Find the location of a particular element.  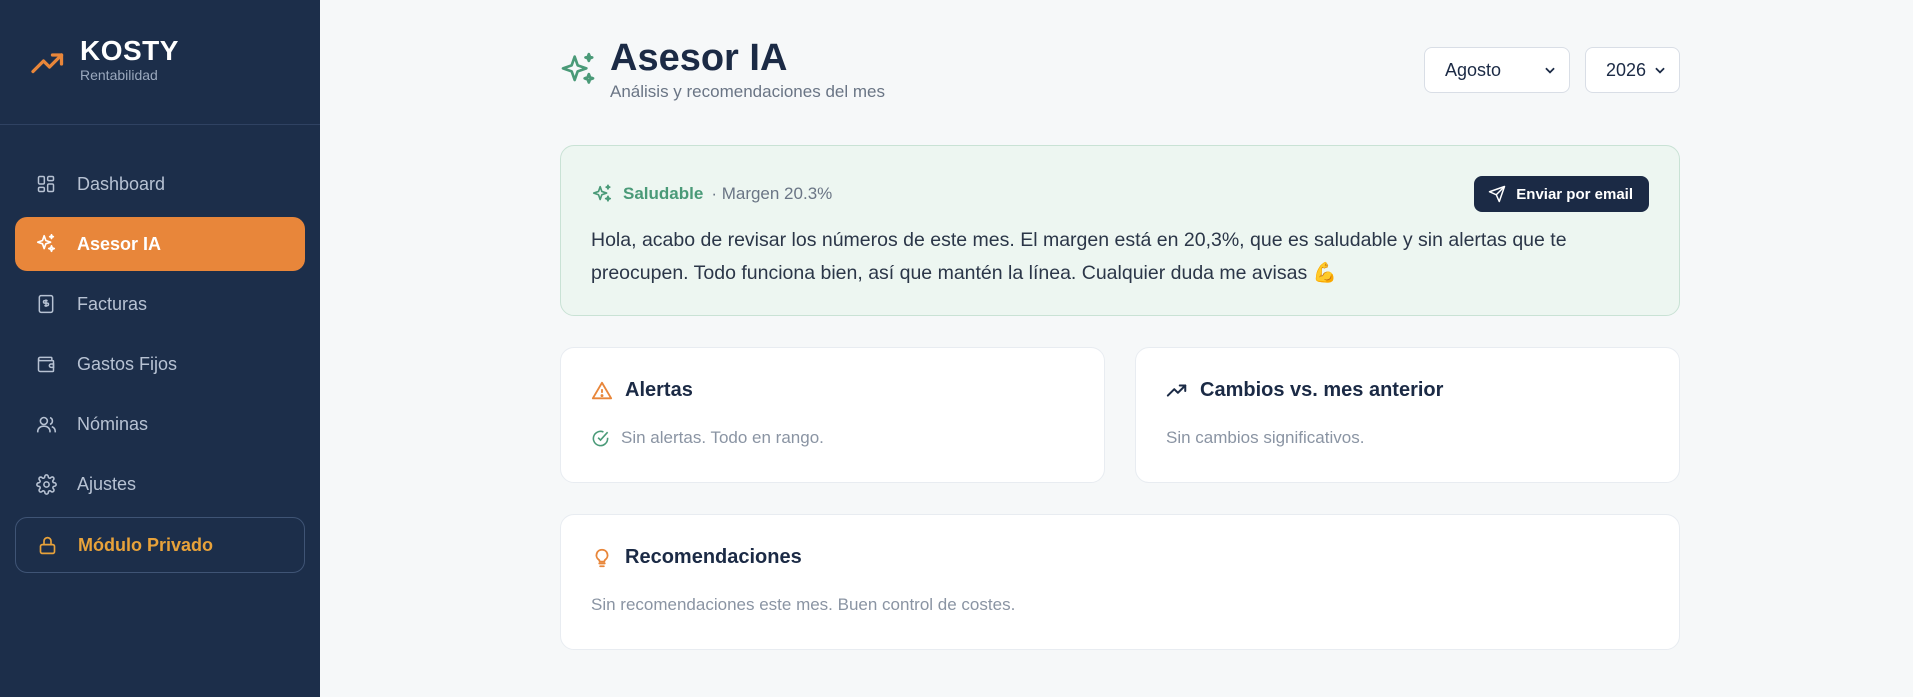

send-email-button: Enviar por email is located at coordinates (1561, 194).